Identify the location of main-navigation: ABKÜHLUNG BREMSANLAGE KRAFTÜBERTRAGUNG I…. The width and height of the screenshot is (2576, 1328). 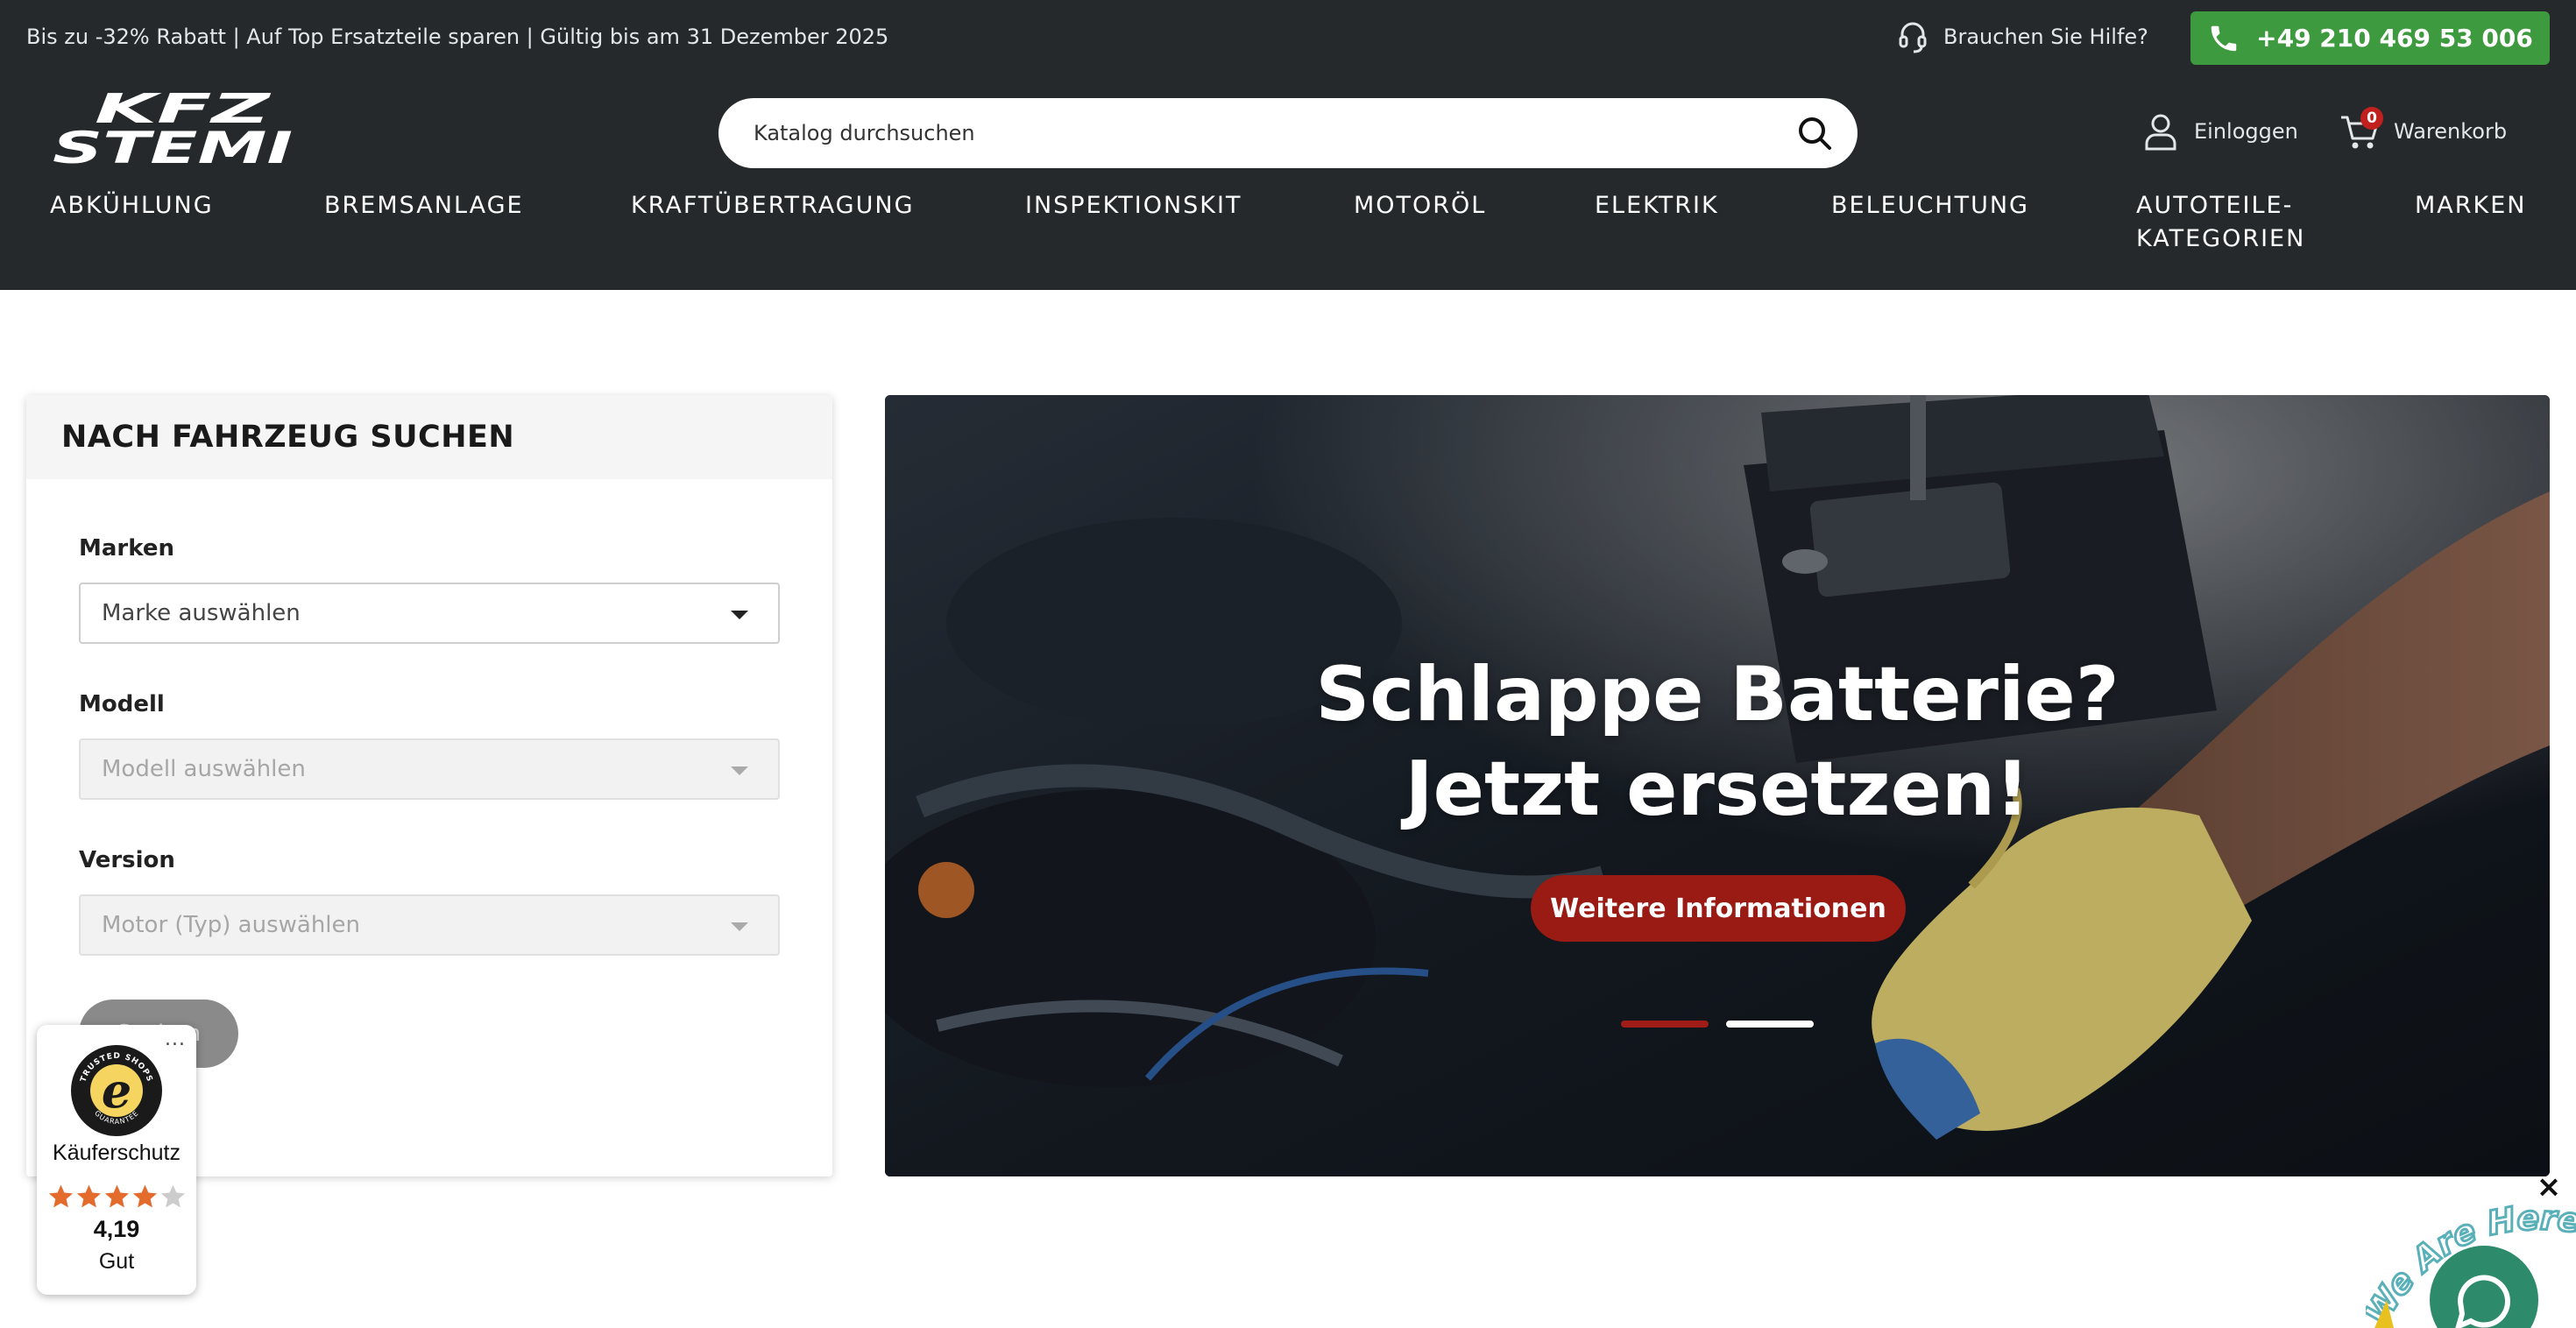
(1288, 228).